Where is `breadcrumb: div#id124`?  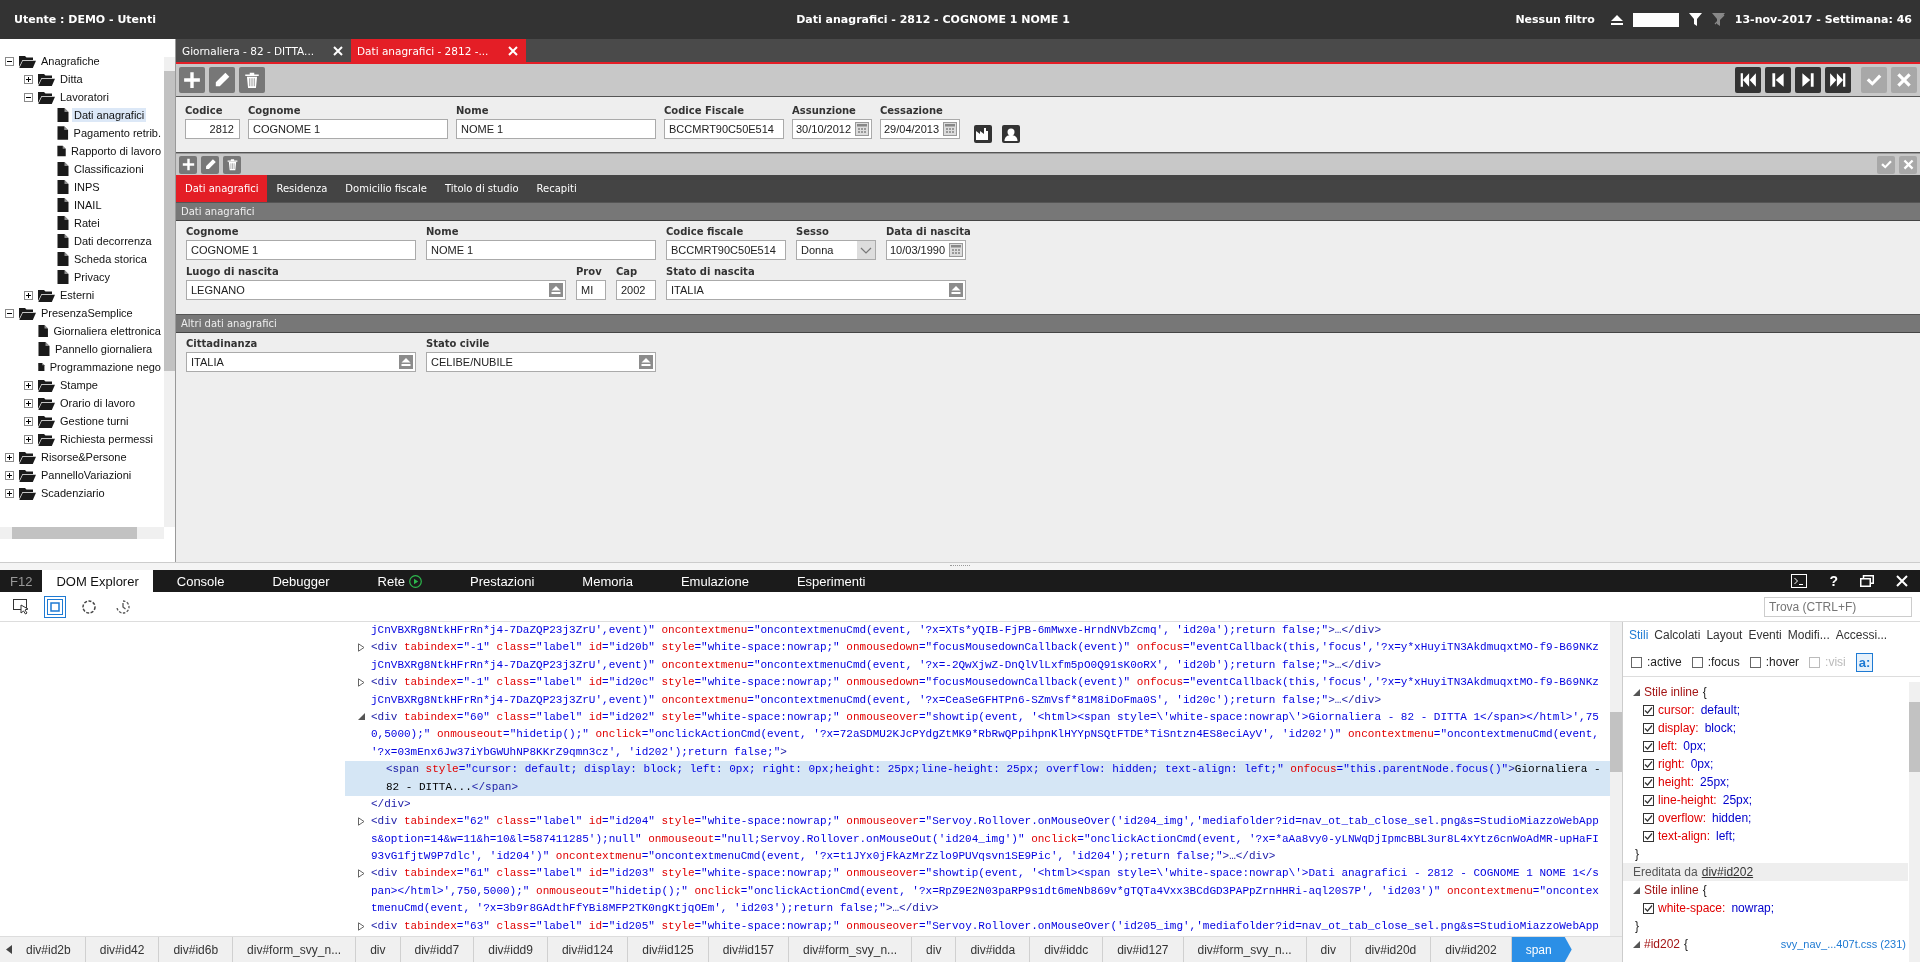 breadcrumb: div#id124 is located at coordinates (588, 949).